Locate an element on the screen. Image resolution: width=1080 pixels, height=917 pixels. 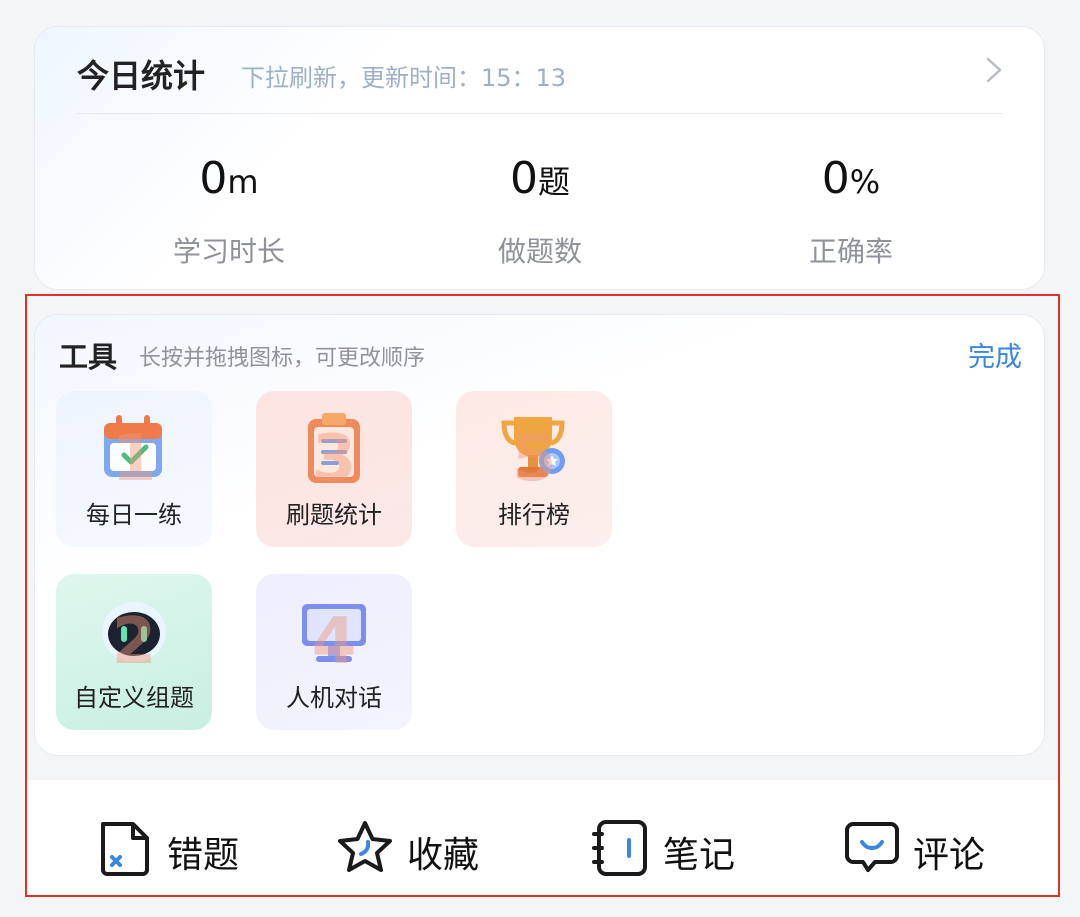
stats-title: 今日统计 is located at coordinates (141, 76).